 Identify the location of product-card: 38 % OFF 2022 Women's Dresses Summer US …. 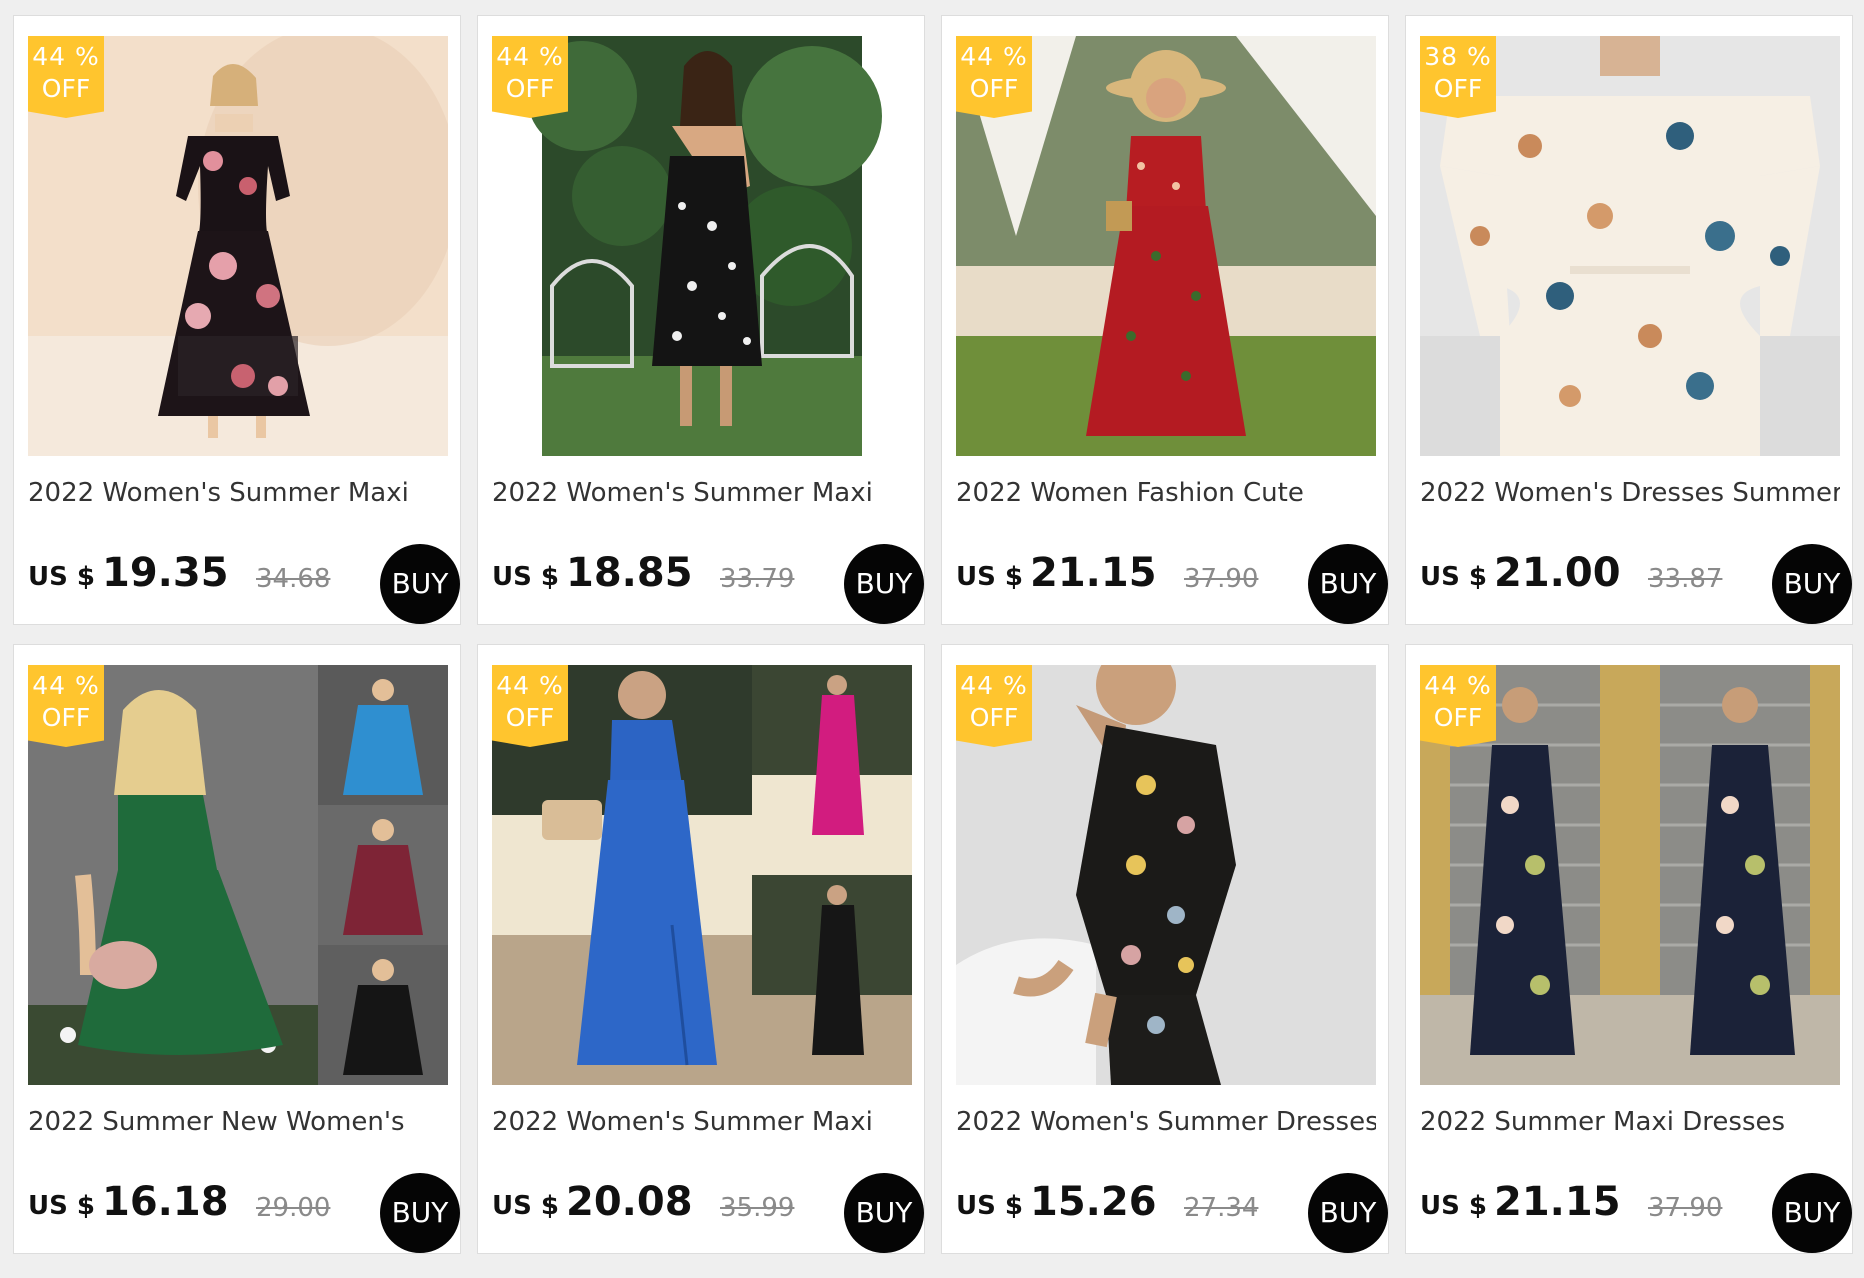
(1629, 320).